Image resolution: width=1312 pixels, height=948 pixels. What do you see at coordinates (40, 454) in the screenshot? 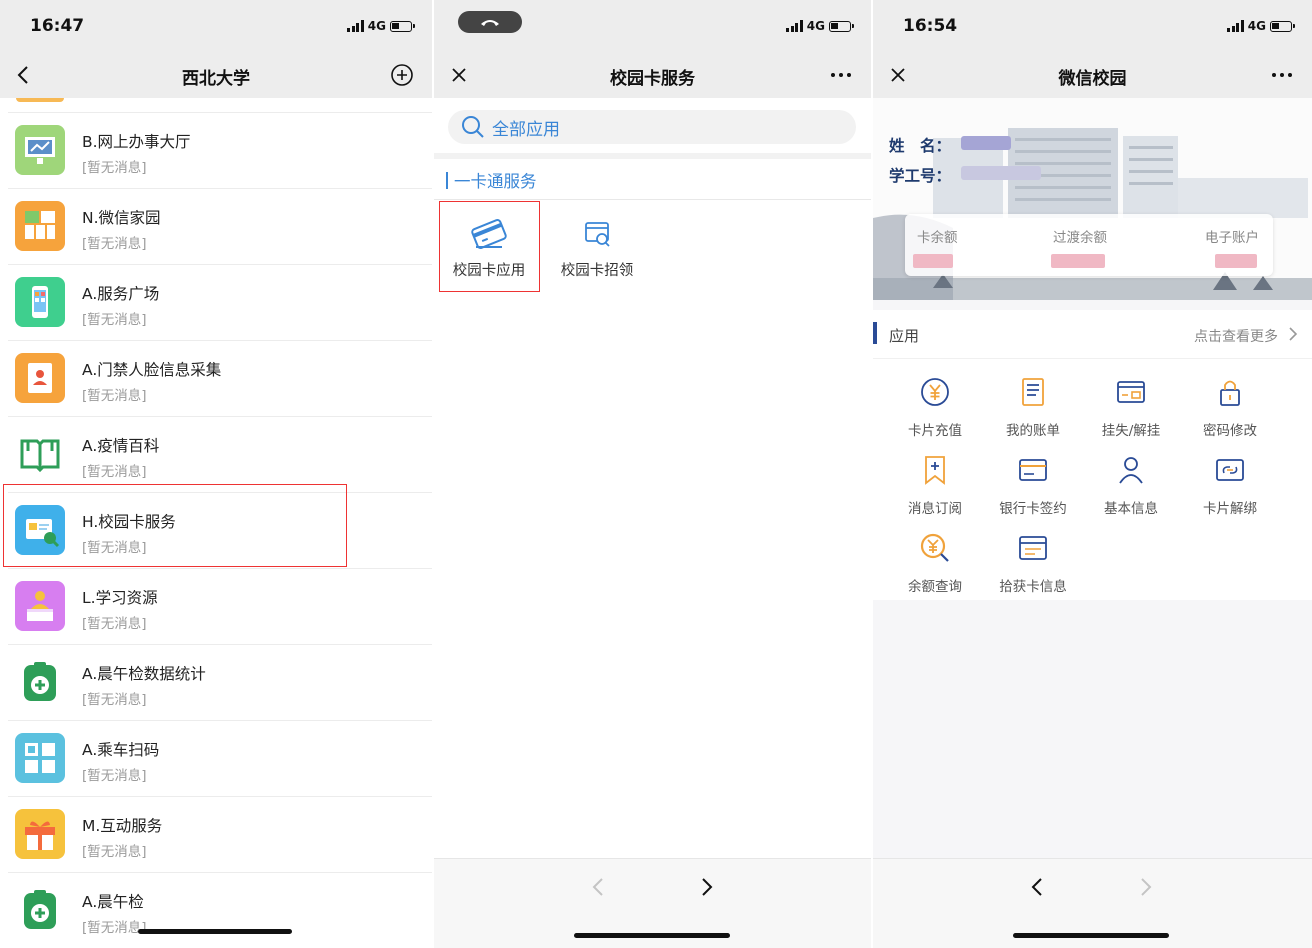
I see `open-book-icon` at bounding box center [40, 454].